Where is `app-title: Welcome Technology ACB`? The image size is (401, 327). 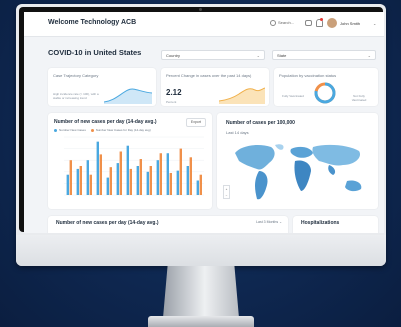
app-title: Welcome Technology ACB is located at coordinates (92, 22).